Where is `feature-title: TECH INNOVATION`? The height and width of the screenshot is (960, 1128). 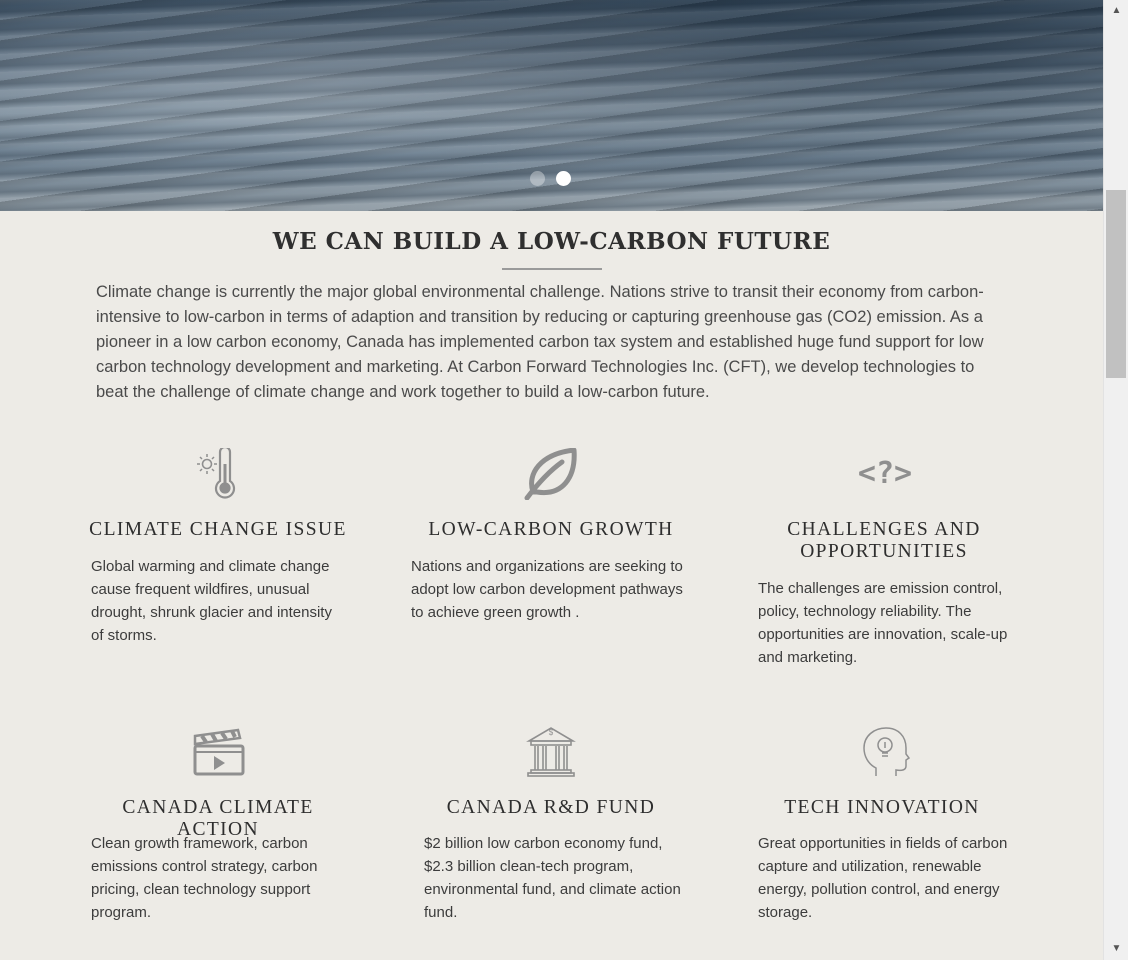
feature-title: TECH INNOVATION is located at coordinates (882, 807).